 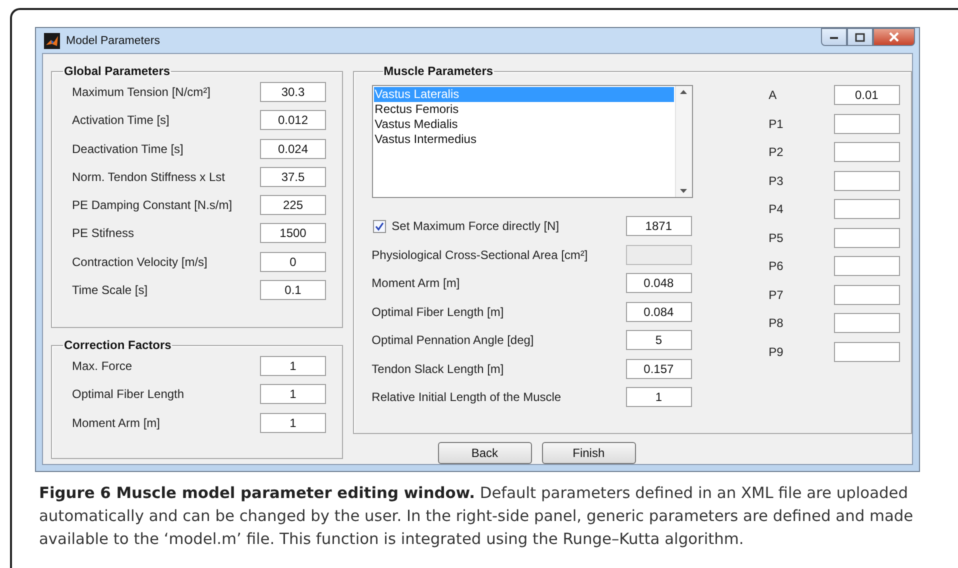 What do you see at coordinates (293, 176) in the screenshot?
I see `input-field: 37.5` at bounding box center [293, 176].